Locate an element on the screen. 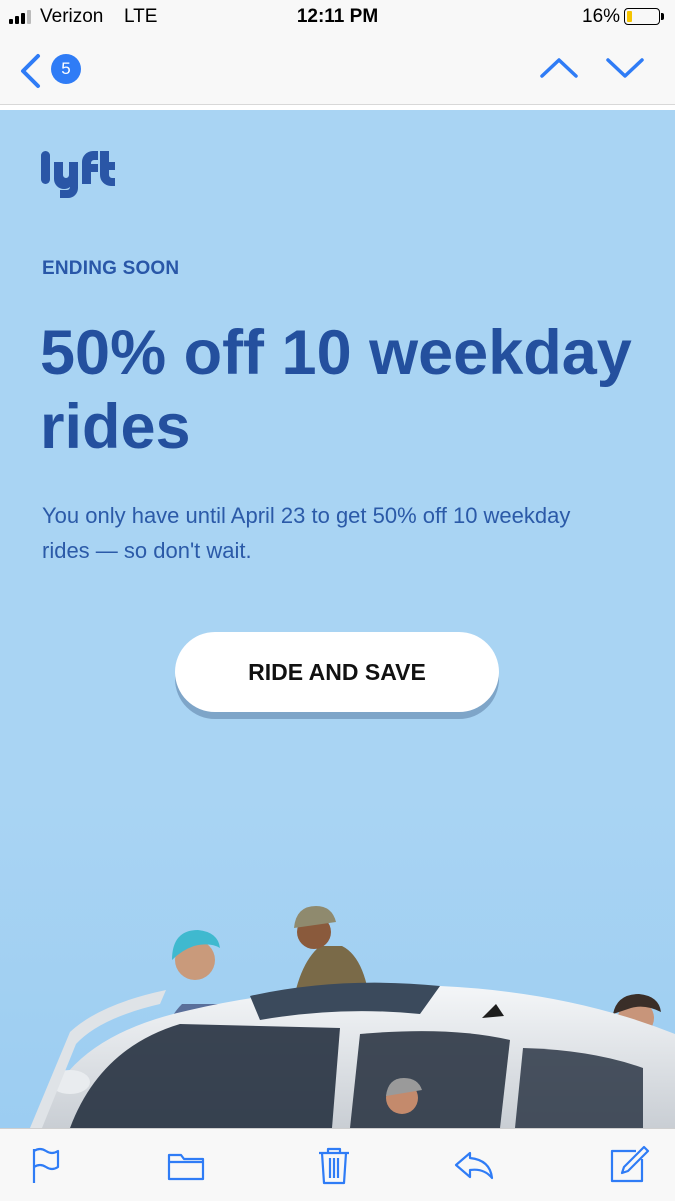 The height and width of the screenshot is (1201, 675). next-message-button is located at coordinates (625, 68).